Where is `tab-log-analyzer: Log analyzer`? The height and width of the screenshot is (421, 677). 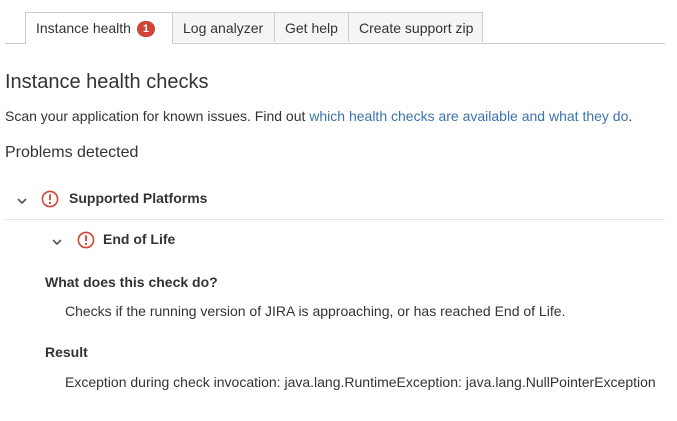 tab-log-analyzer: Log analyzer is located at coordinates (224, 27).